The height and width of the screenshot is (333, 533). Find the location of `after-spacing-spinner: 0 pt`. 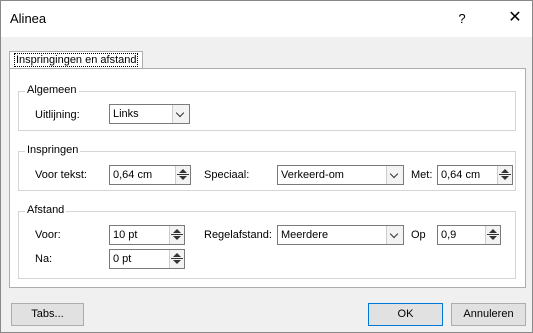

after-spacing-spinner: 0 pt is located at coordinates (147, 259).